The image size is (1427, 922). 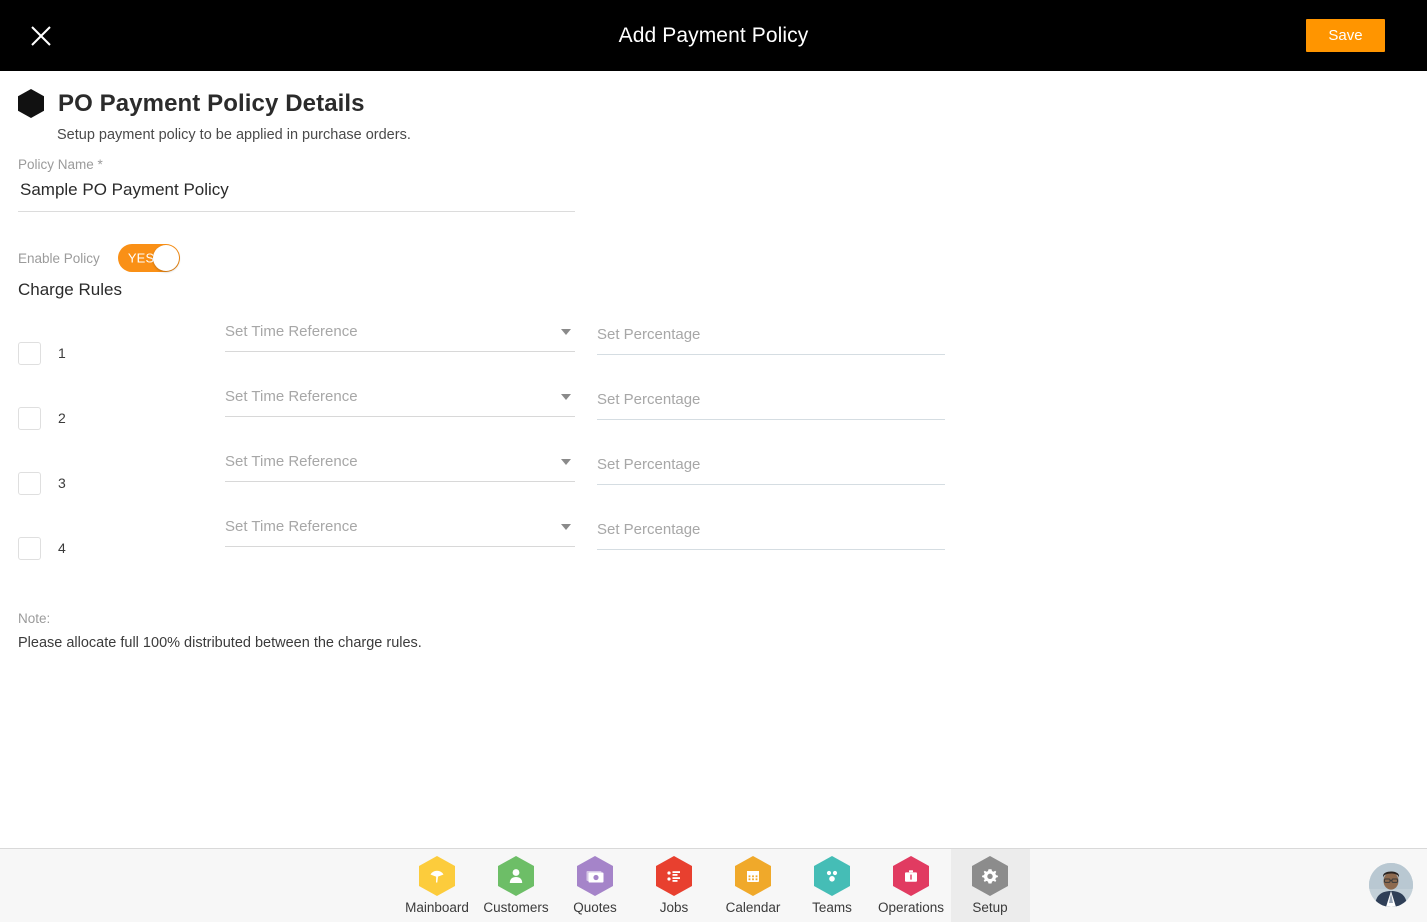 I want to click on policy-name-field: Policy Name *, so click(x=296, y=184).